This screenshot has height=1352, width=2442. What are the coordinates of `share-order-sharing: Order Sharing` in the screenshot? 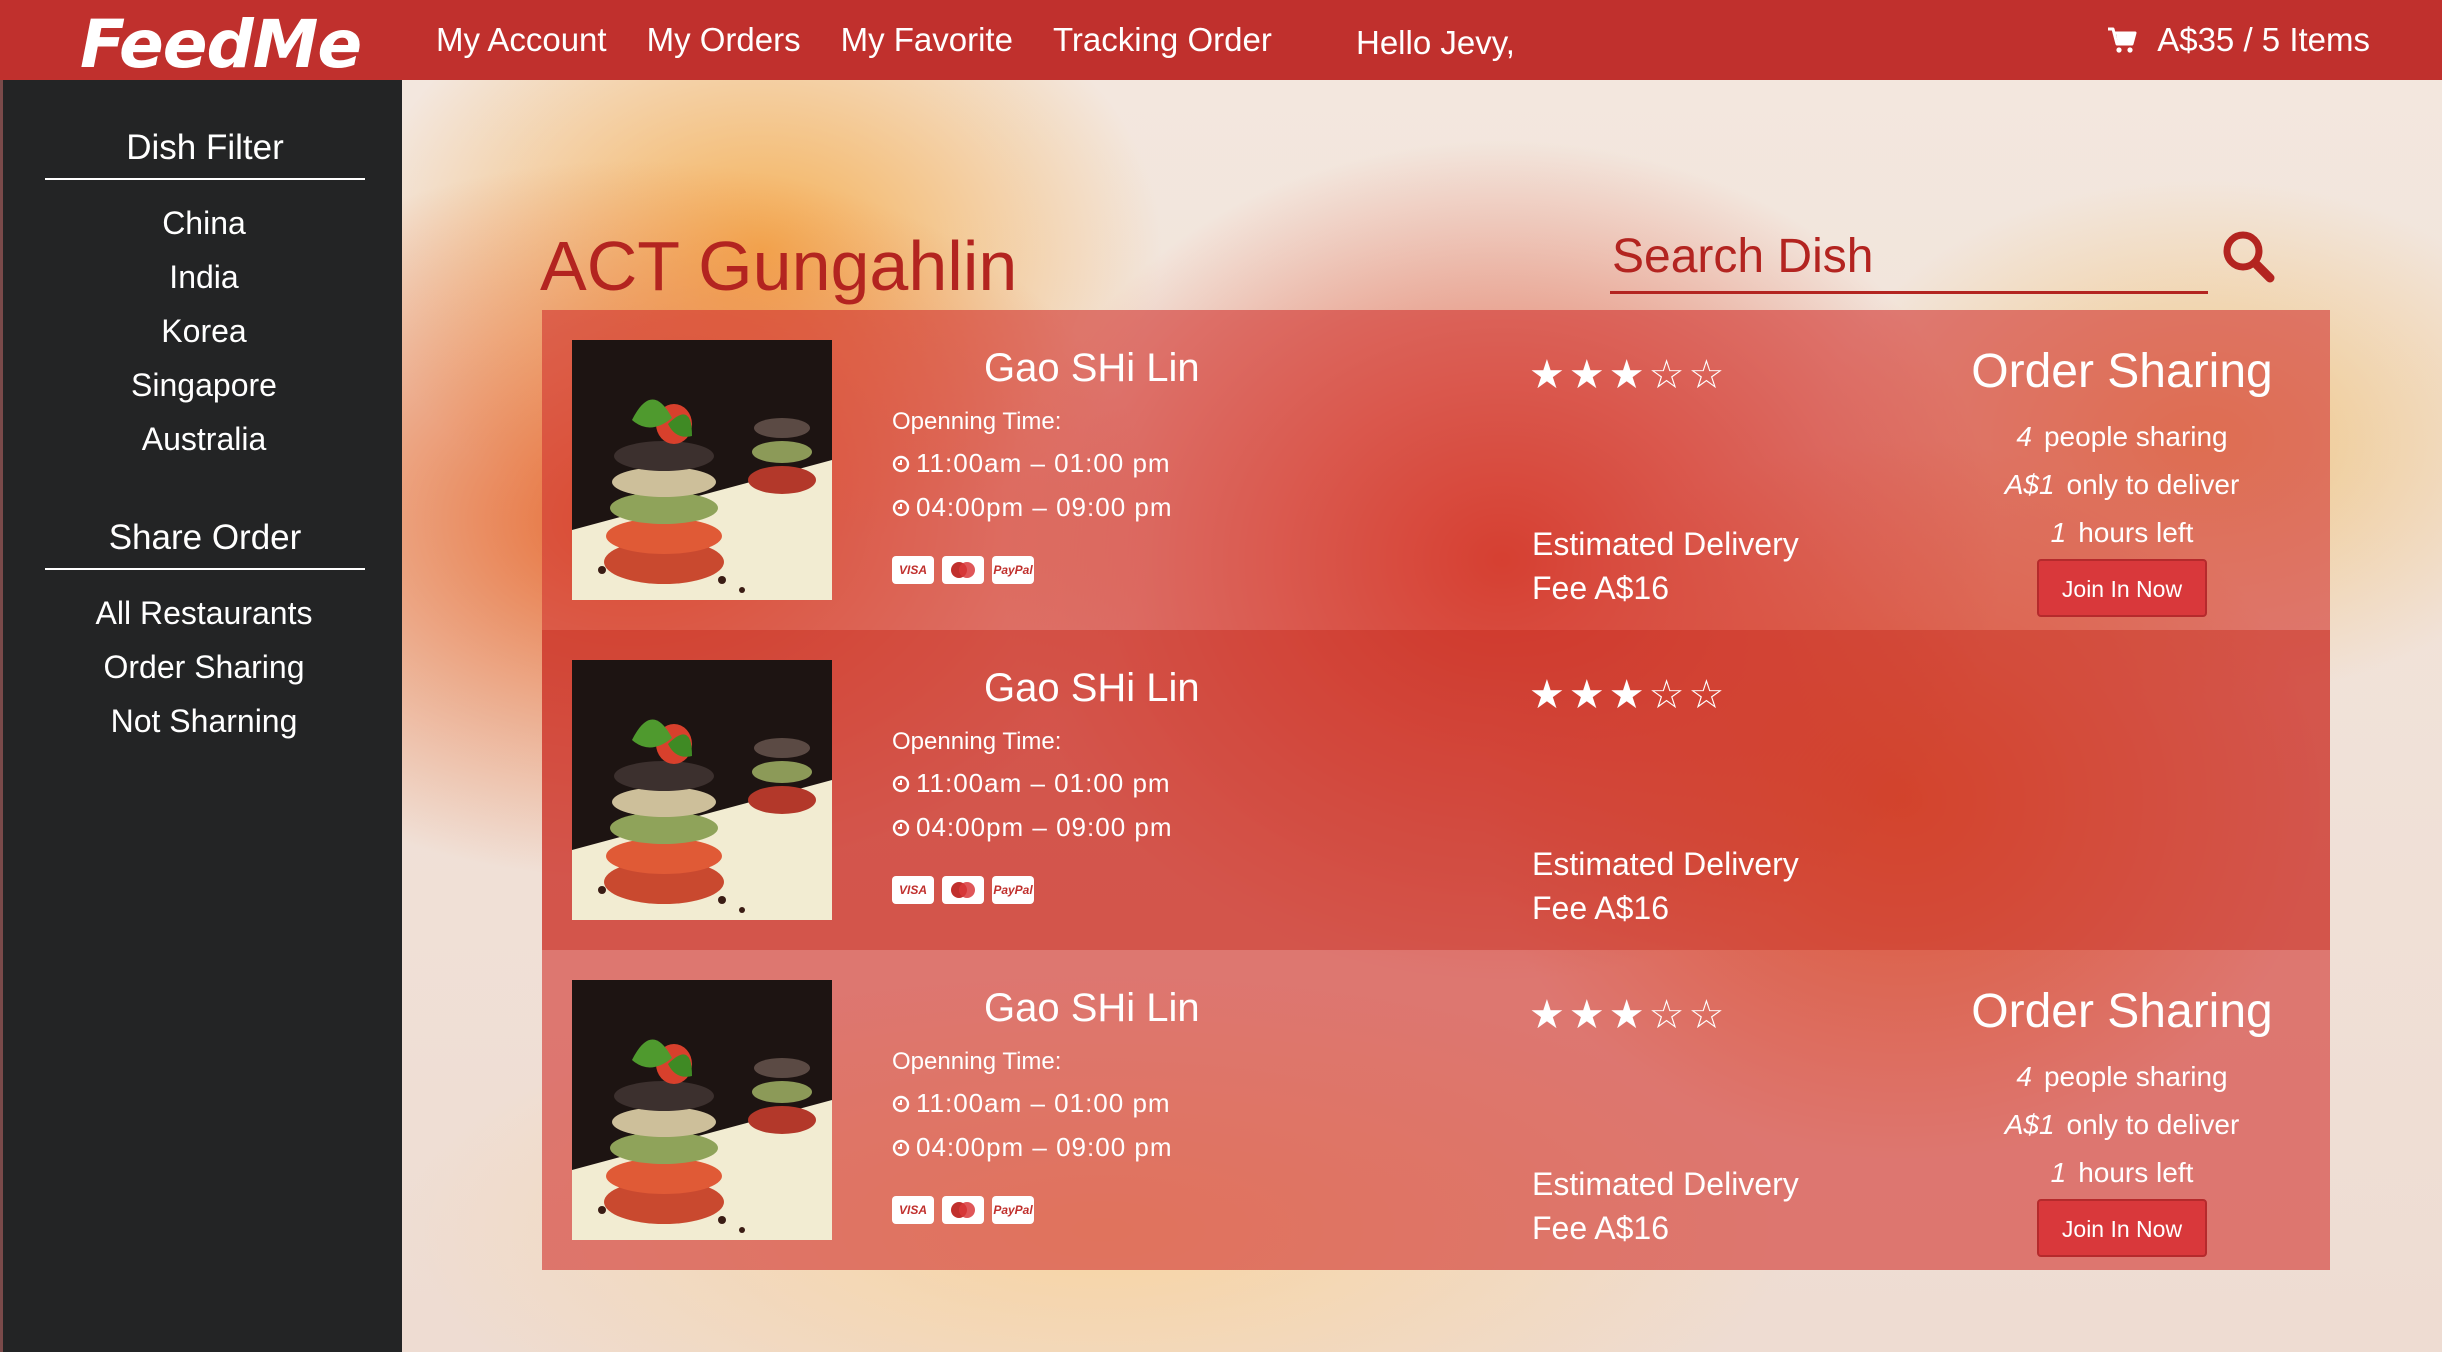 It's located at (204, 667).